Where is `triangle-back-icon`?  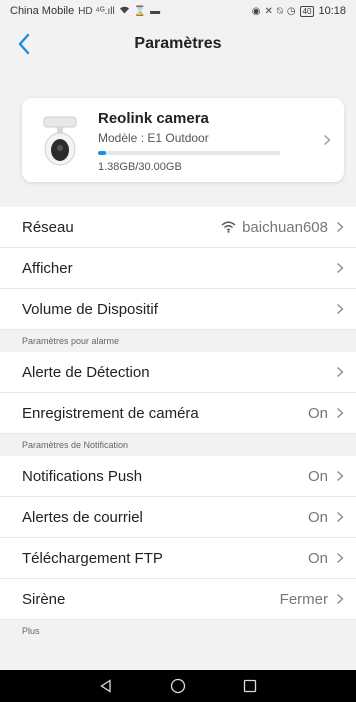
triangle-back-icon is located at coordinates (105, 686).